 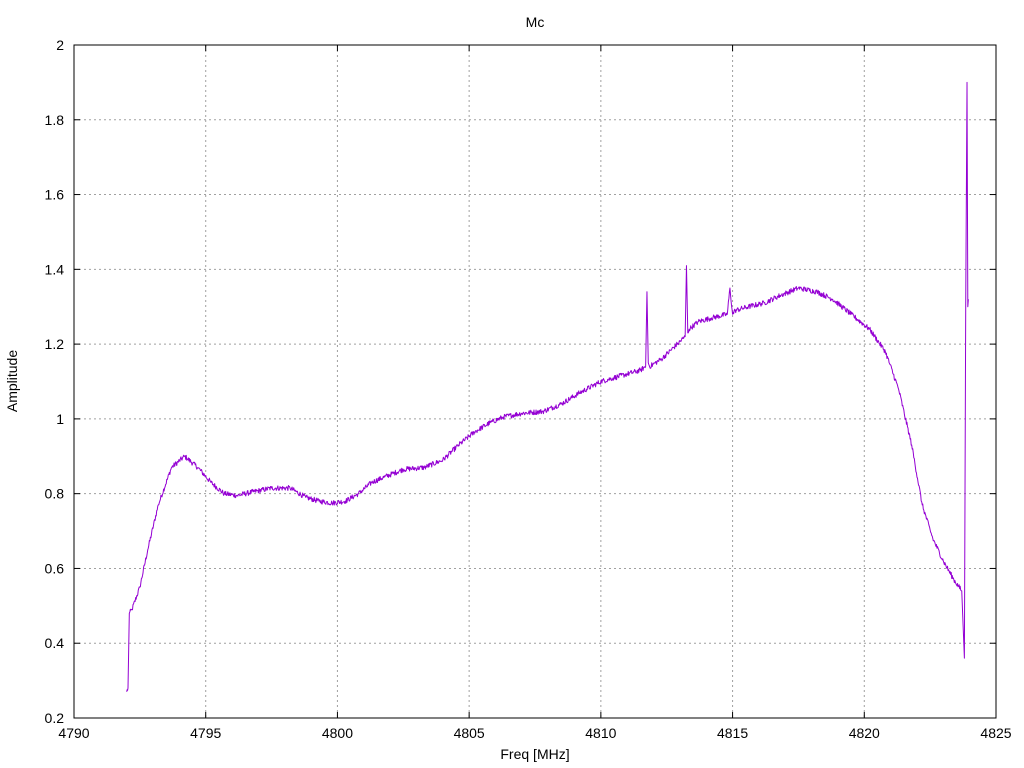 What do you see at coordinates (535, 22) in the screenshot?
I see `chart-title: Mc` at bounding box center [535, 22].